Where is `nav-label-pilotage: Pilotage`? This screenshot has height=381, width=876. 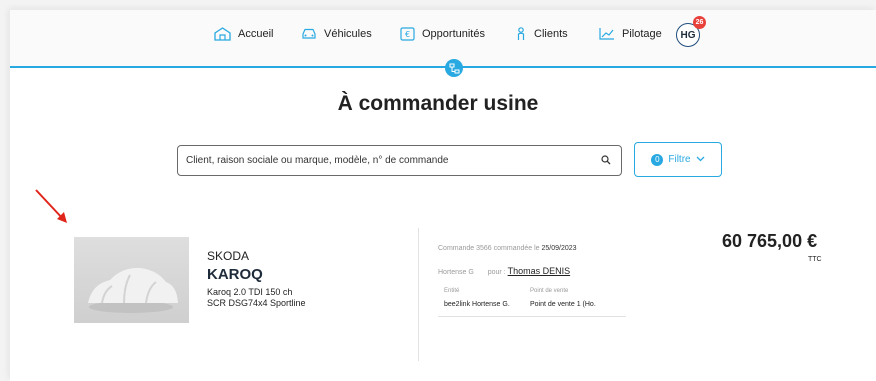
nav-label-pilotage: Pilotage is located at coordinates (642, 33).